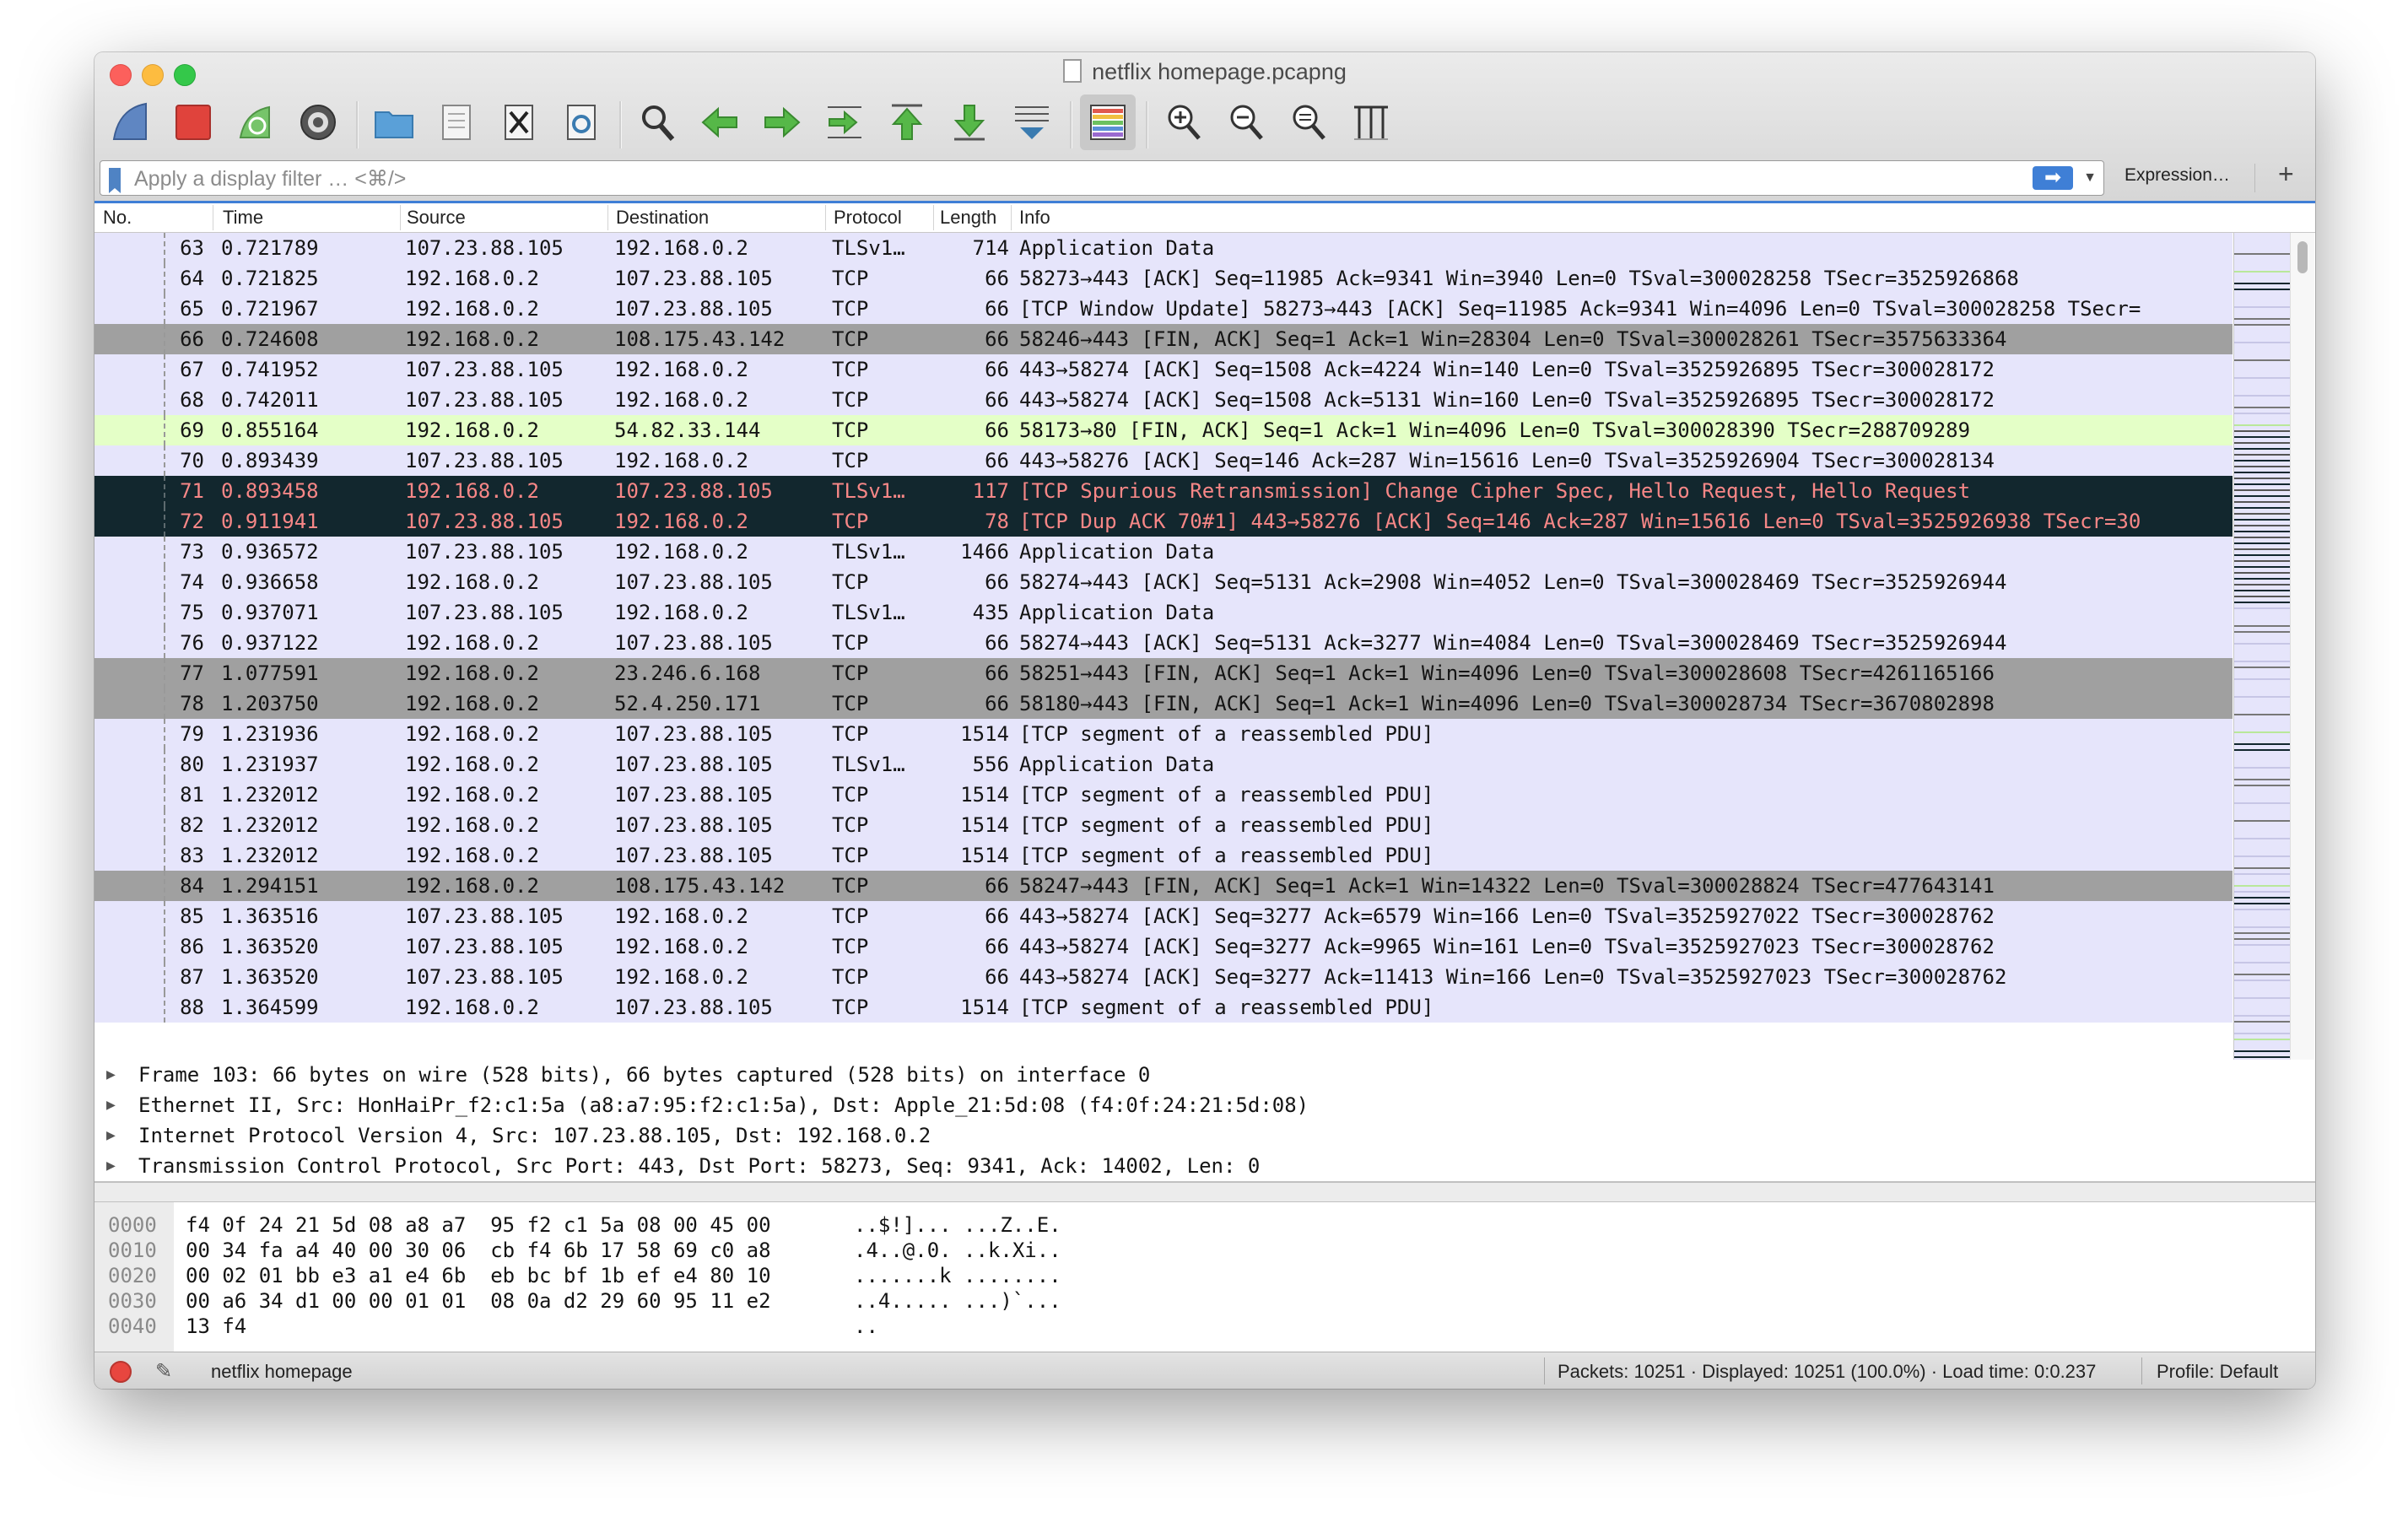  Describe the element at coordinates (243, 218) in the screenshot. I see `column-header-time: Time` at that location.